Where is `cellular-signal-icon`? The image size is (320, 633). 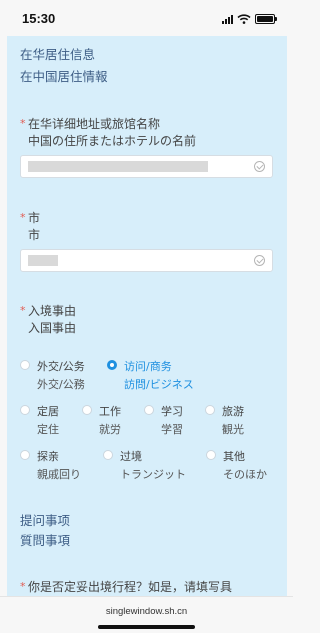 cellular-signal-icon is located at coordinates (227, 19).